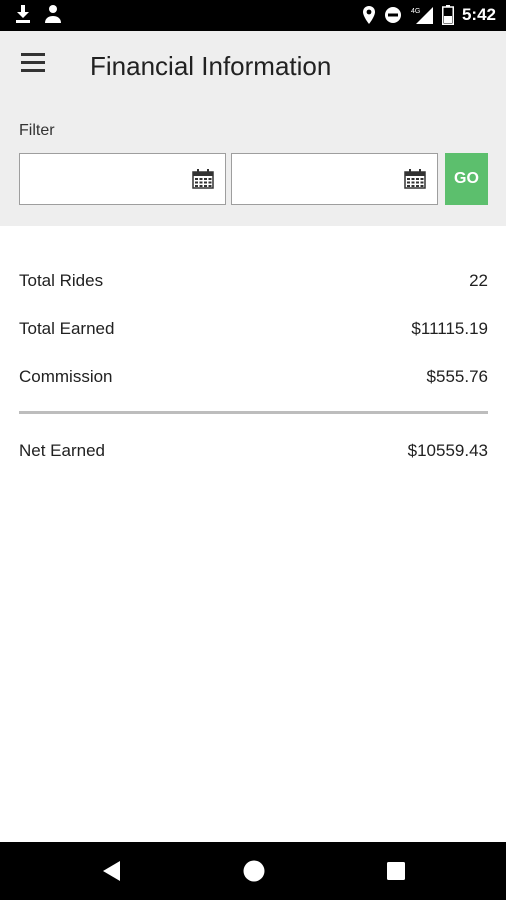  What do you see at coordinates (67, 328) in the screenshot?
I see `total-earned-label: Total Earned` at bounding box center [67, 328].